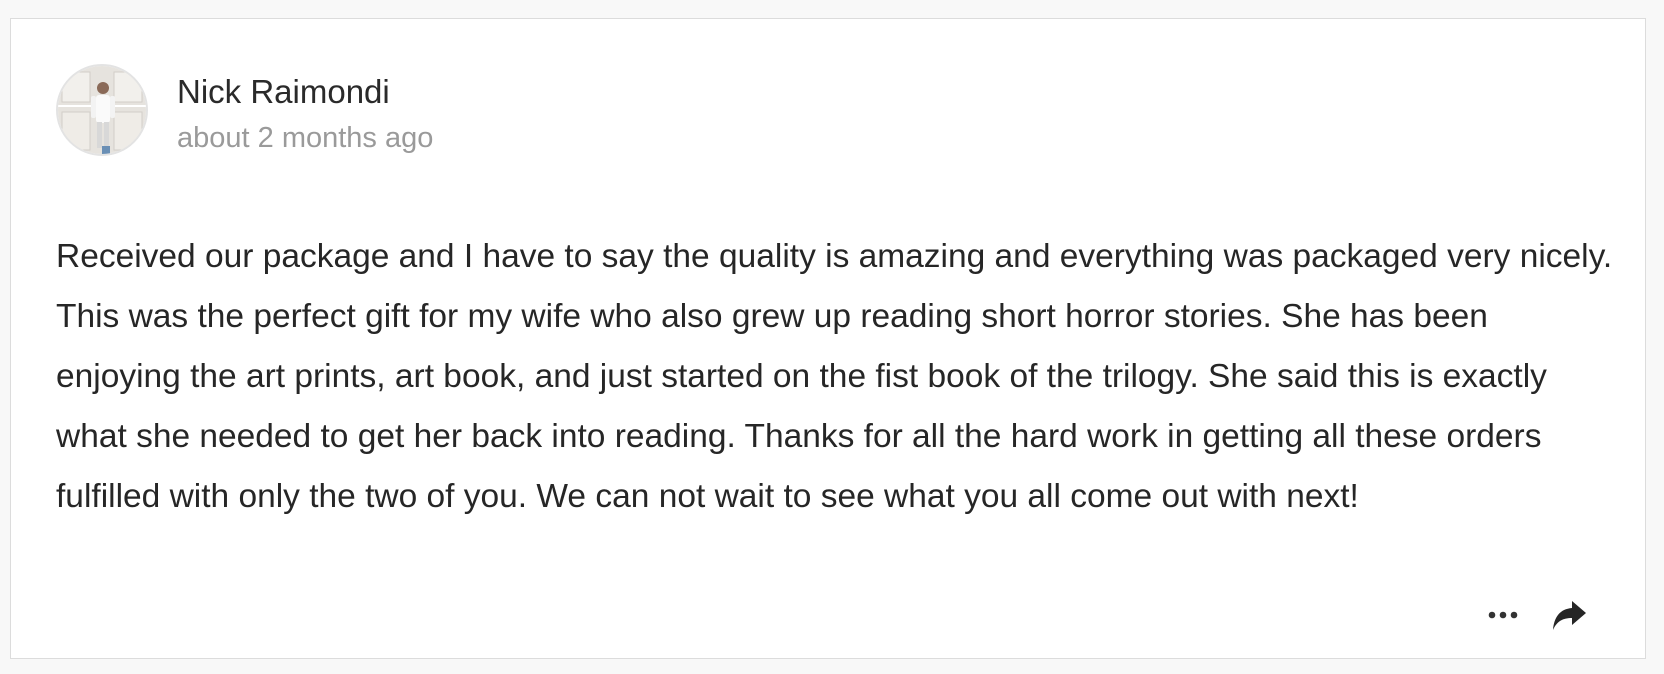 The height and width of the screenshot is (674, 1664). I want to click on author-name: Nick Raimondi, so click(305, 92).